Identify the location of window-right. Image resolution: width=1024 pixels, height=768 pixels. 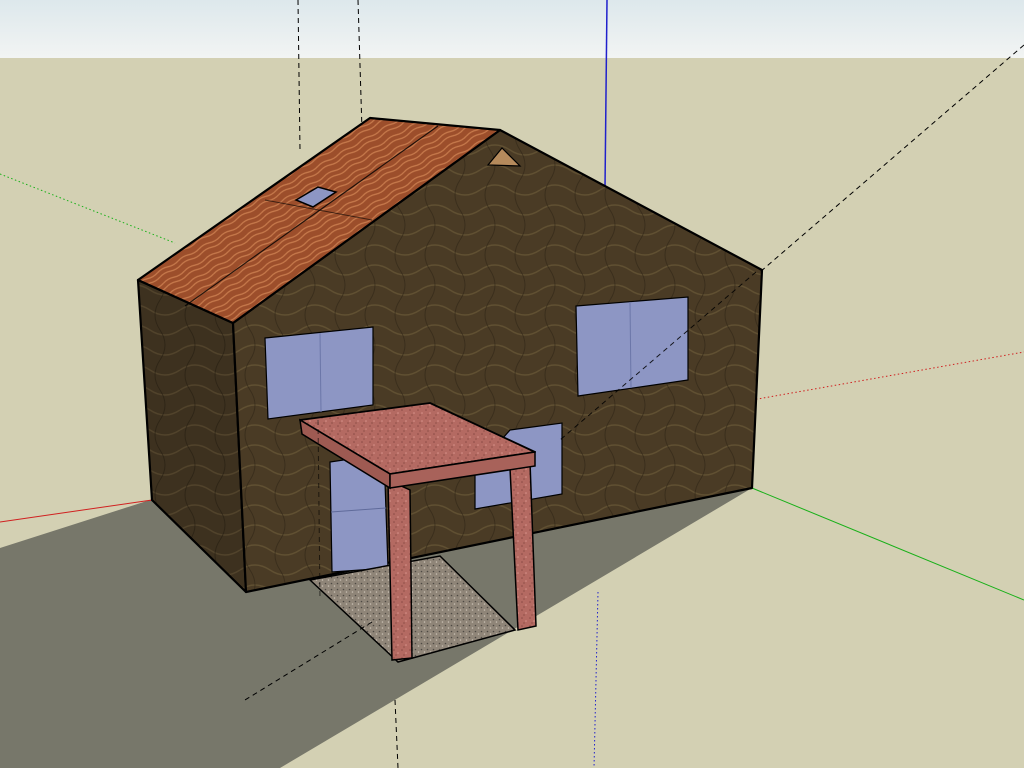
(632, 346).